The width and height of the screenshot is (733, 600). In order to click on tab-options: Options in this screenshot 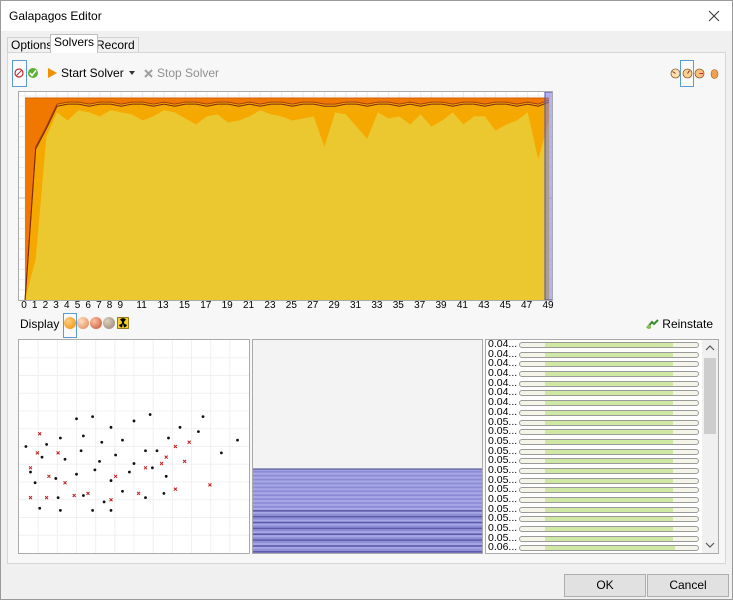, I will do `click(32, 45)`.